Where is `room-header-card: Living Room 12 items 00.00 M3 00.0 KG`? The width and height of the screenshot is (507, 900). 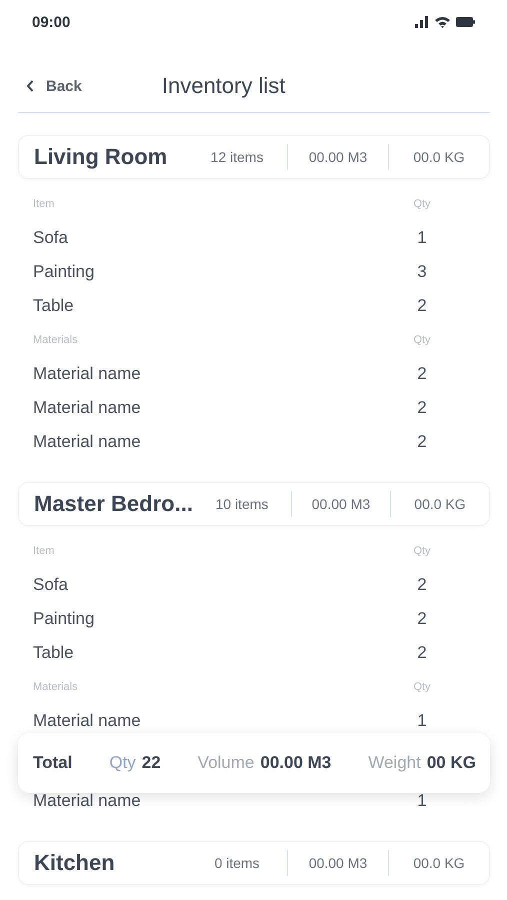
room-header-card: Living Room 12 items 00.00 M3 00.0 KG is located at coordinates (254, 157).